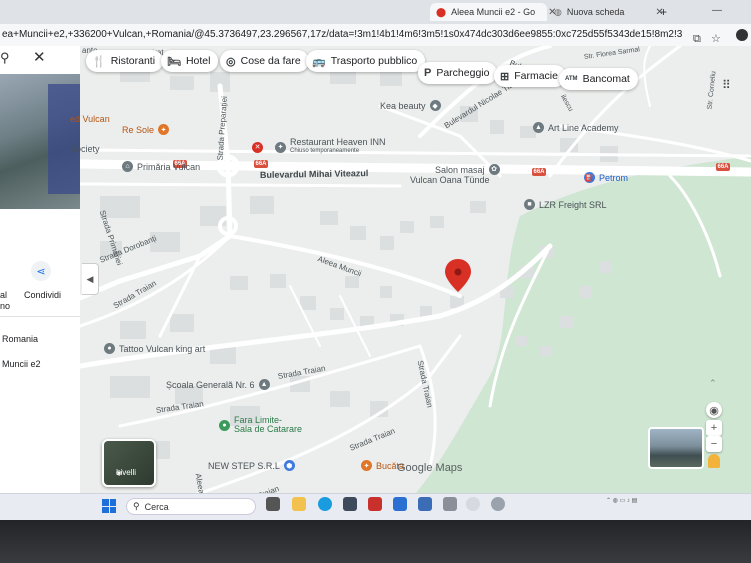  I want to click on business-icon: ■, so click(529, 204).